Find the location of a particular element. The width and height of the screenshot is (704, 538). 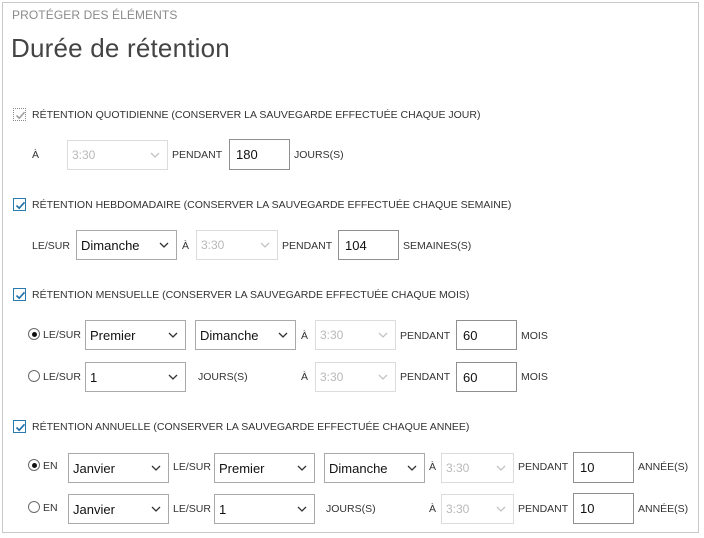

yearly-week-select: Premier is located at coordinates (264, 468).